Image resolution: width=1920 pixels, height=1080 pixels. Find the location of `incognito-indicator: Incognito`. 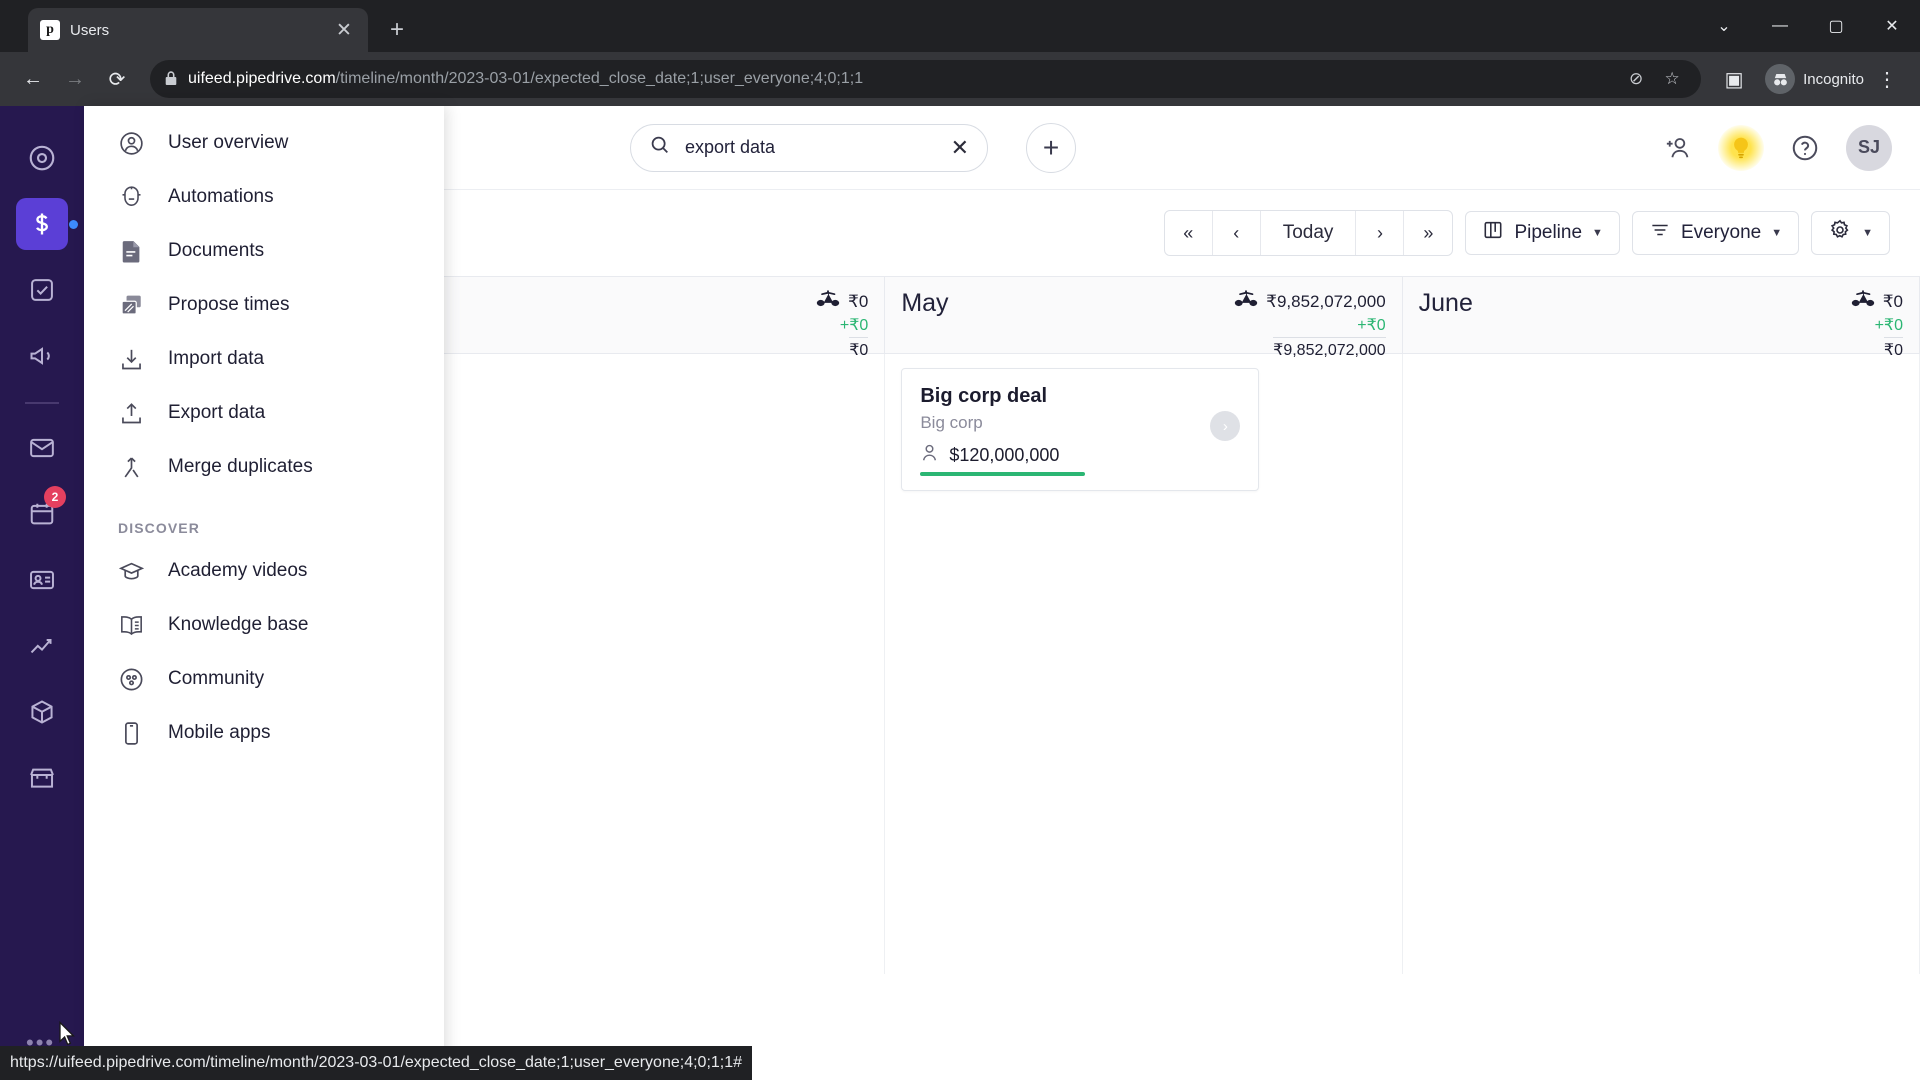

incognito-indicator: Incognito is located at coordinates (1814, 79).